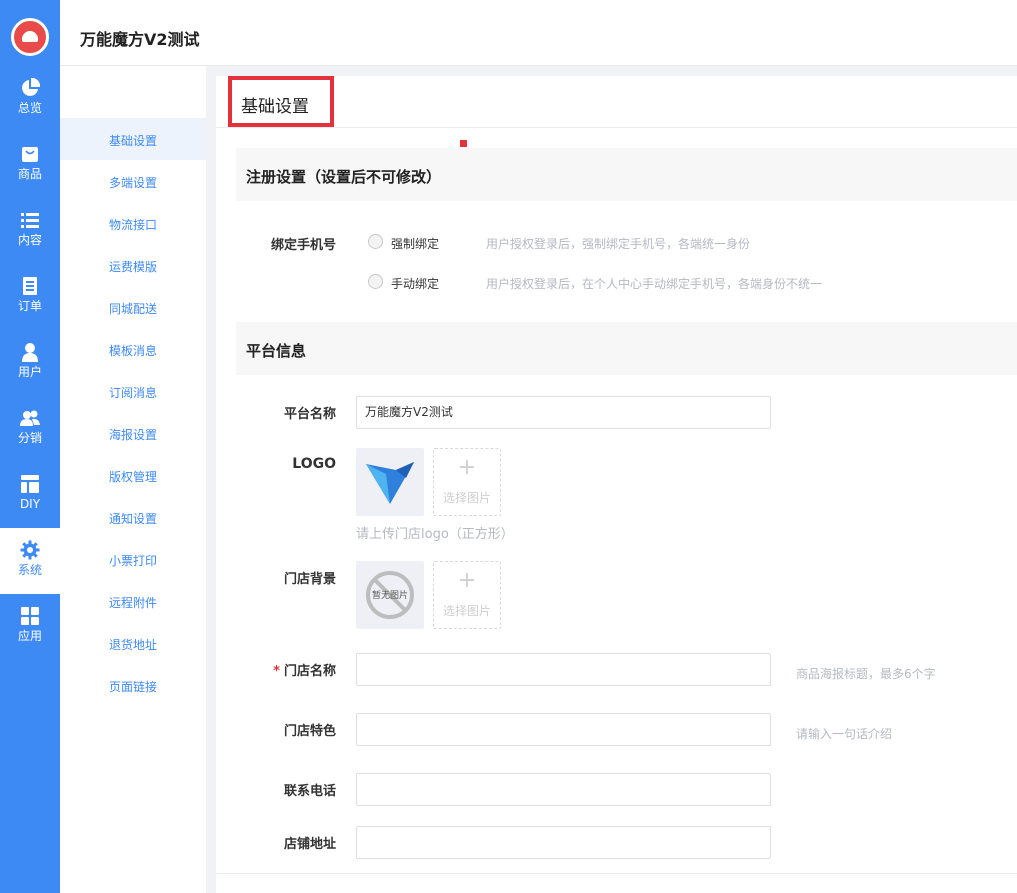 Image resolution: width=1017 pixels, height=893 pixels. Describe the element at coordinates (30, 504) in the screenshot. I see `nav-label: DIY` at that location.